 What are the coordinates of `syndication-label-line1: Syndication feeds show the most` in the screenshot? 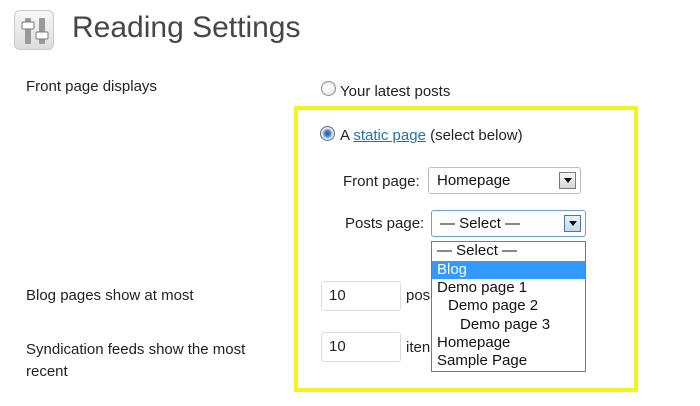 It's located at (136, 349).